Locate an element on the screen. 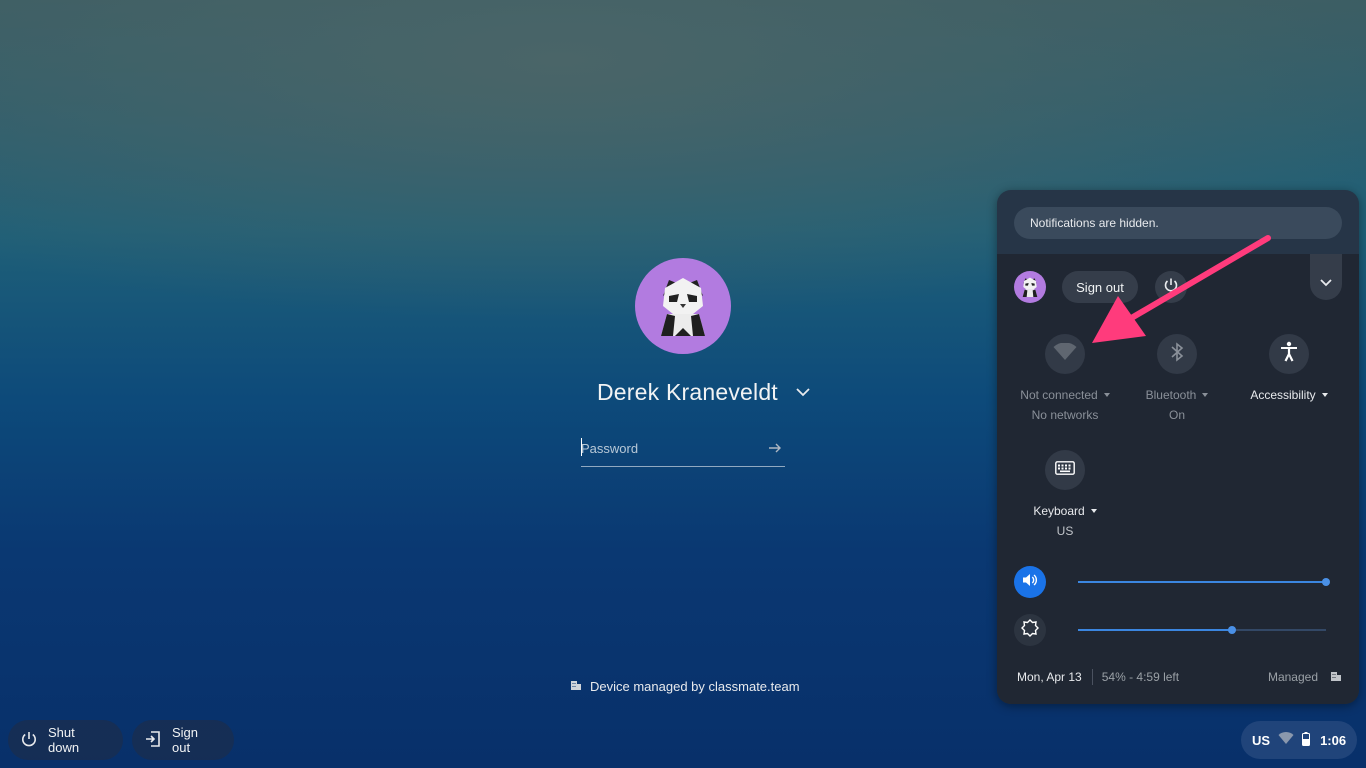 The height and width of the screenshot is (768, 1366). network-label: Not connected is located at coordinates (1065, 395).